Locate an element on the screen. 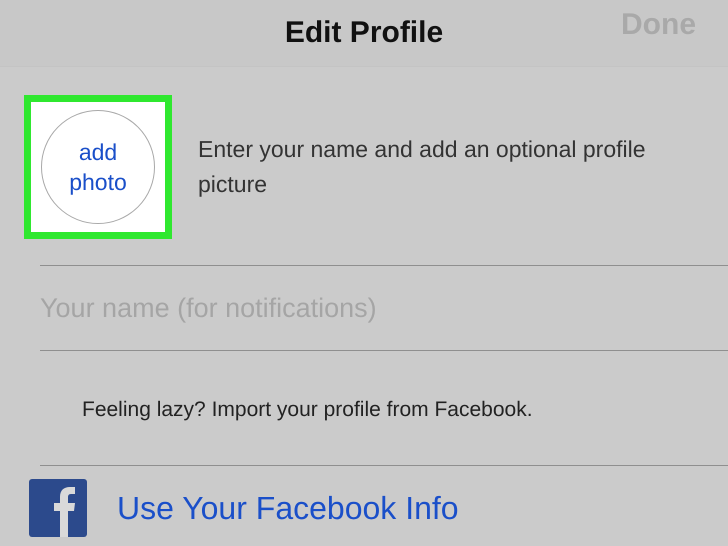 The width and height of the screenshot is (728, 546). profile-hint: Enter your name and add an optional profile picture is located at coordinates (422, 167).